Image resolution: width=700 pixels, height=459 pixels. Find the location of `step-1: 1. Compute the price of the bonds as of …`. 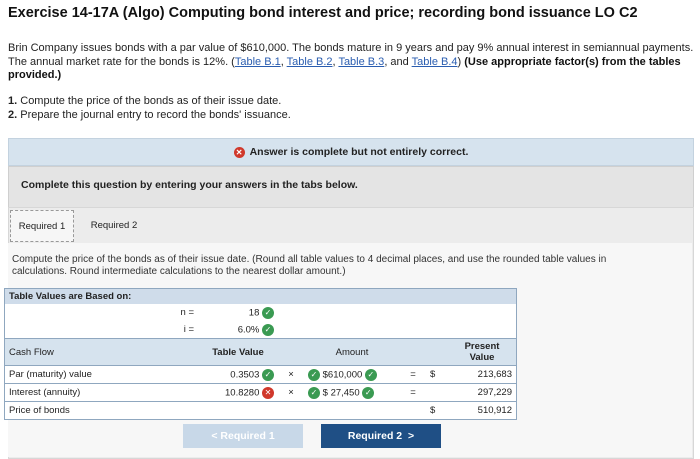

step-1: 1. Compute the price of the bonds as of … is located at coordinates (145, 101).